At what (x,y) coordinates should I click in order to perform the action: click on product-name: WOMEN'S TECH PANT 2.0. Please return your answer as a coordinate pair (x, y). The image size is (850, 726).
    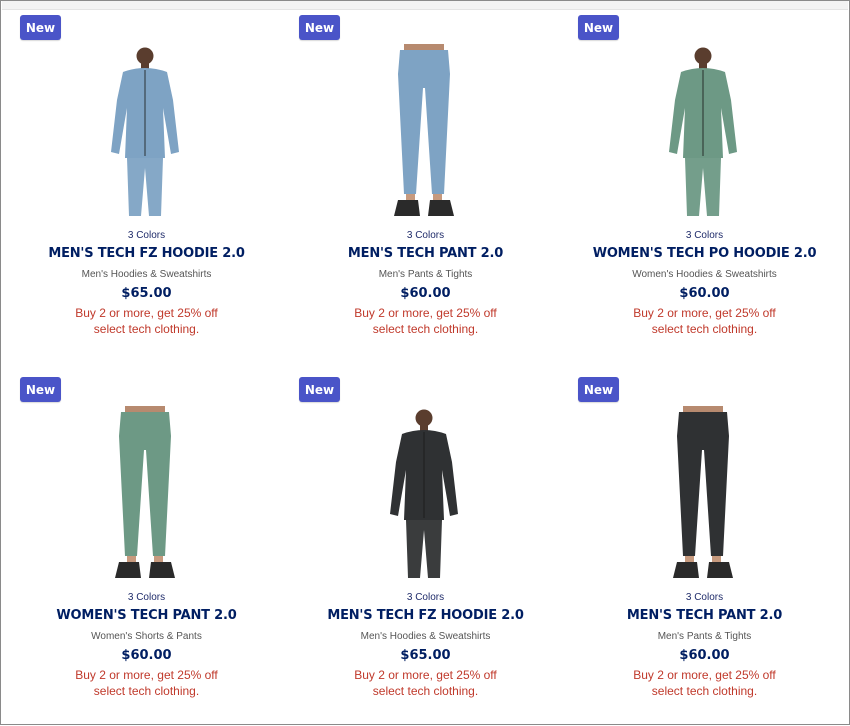
    Looking at the image, I should click on (146, 616).